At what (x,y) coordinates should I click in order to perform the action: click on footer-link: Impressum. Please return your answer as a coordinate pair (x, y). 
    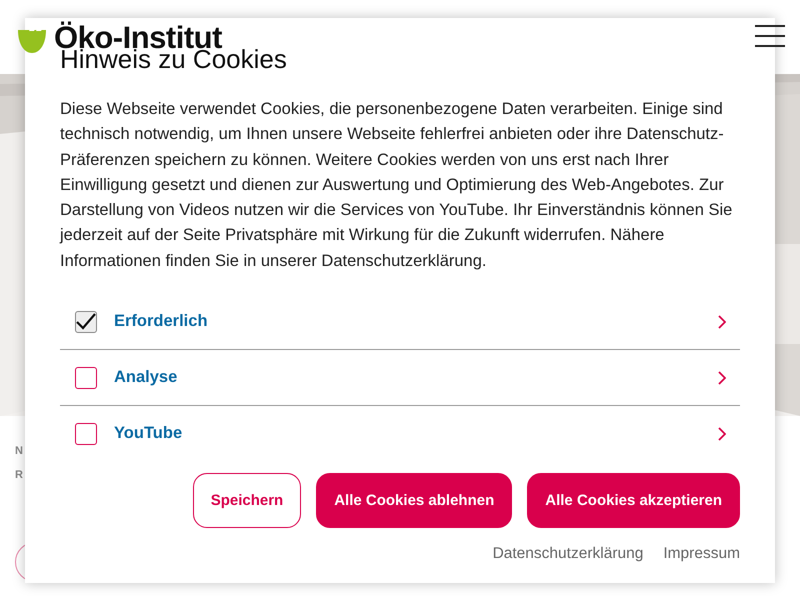
    Looking at the image, I should click on (701, 554).